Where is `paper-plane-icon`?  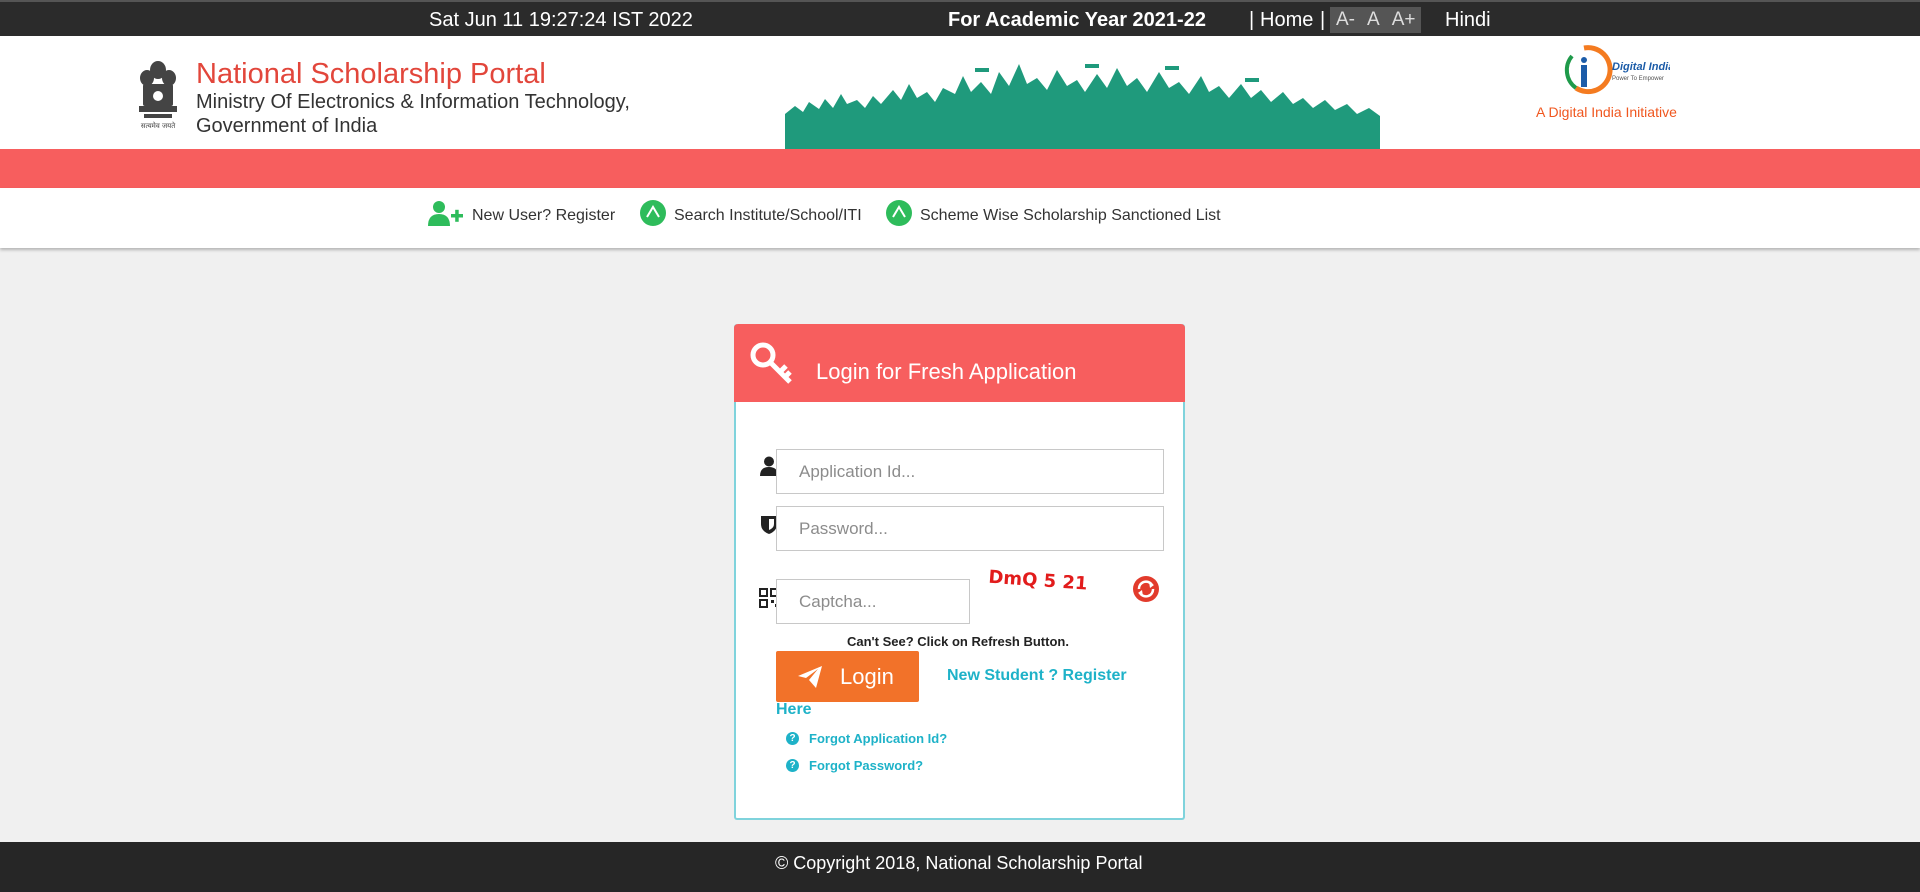 paper-plane-icon is located at coordinates (810, 676).